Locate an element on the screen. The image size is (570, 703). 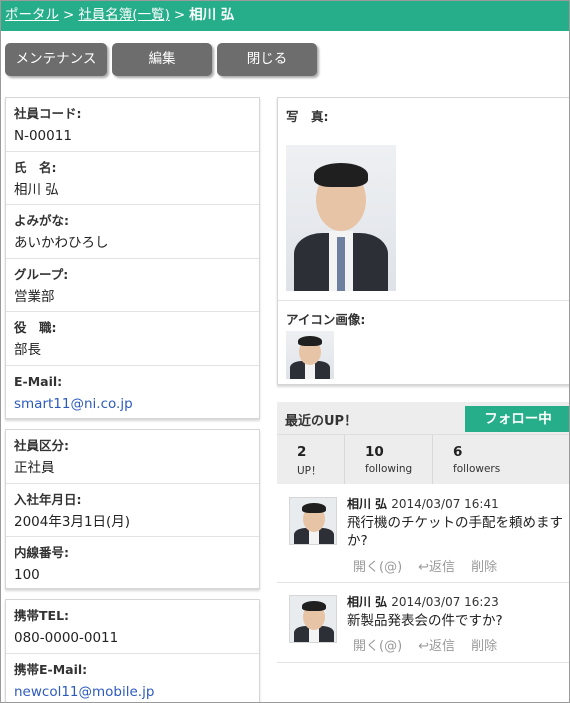
field-label: 社員コード: is located at coordinates (48, 113).